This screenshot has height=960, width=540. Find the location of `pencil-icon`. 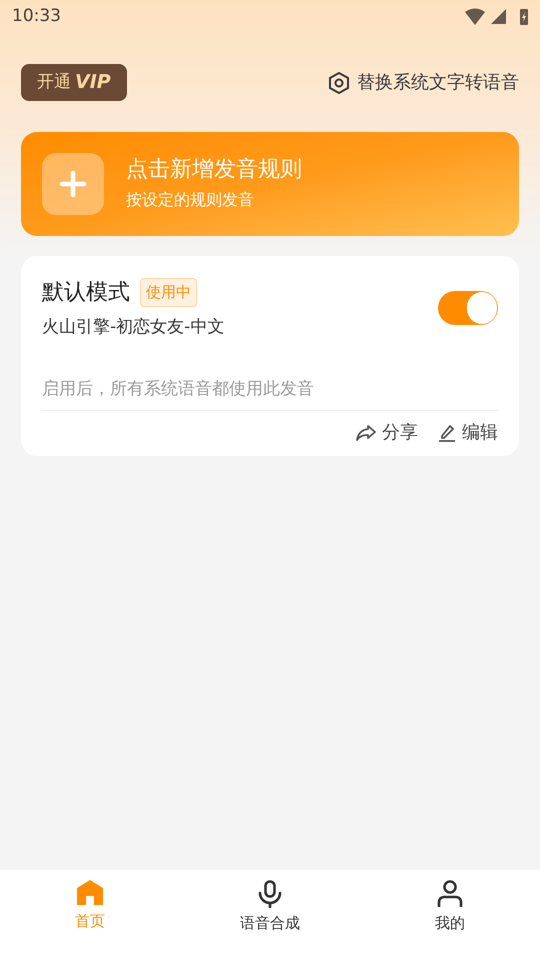

pencil-icon is located at coordinates (447, 433).